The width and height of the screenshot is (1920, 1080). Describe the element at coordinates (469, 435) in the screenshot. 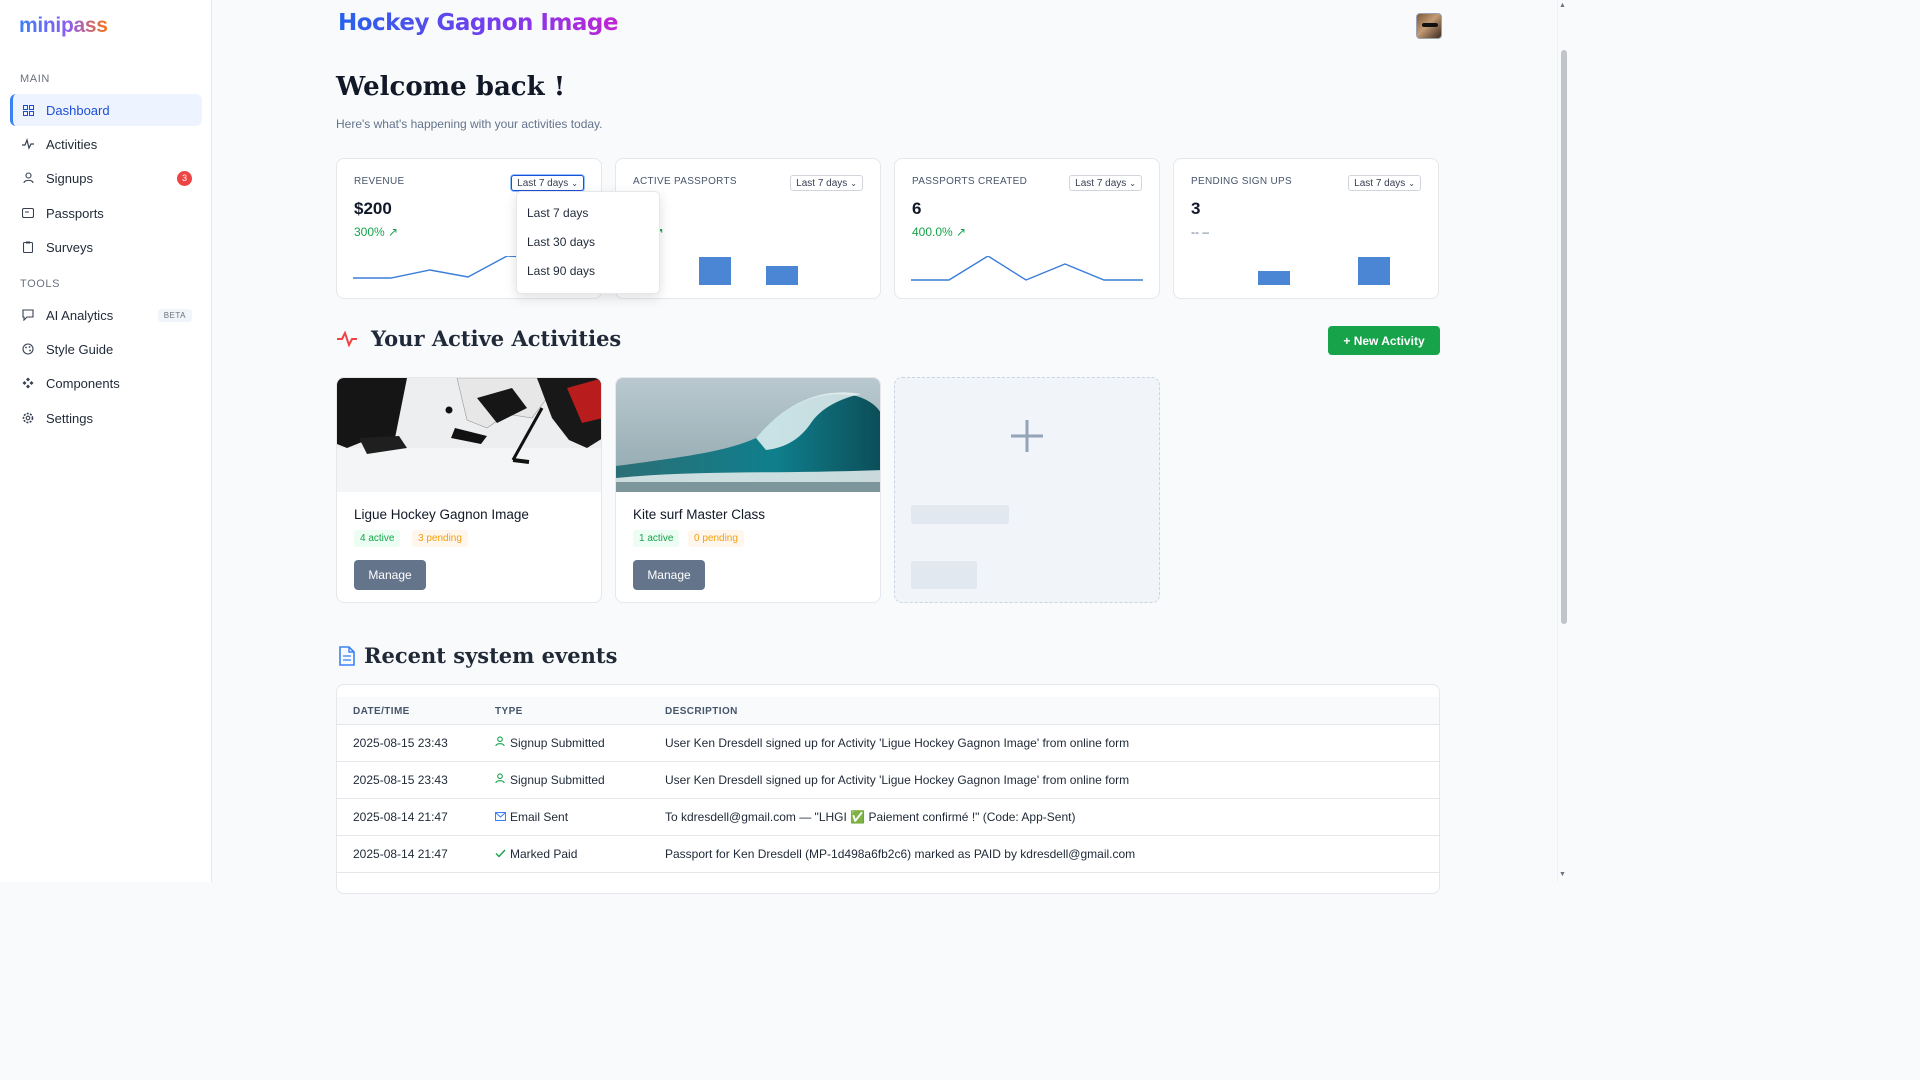

I see `activity-image-hockey` at that location.